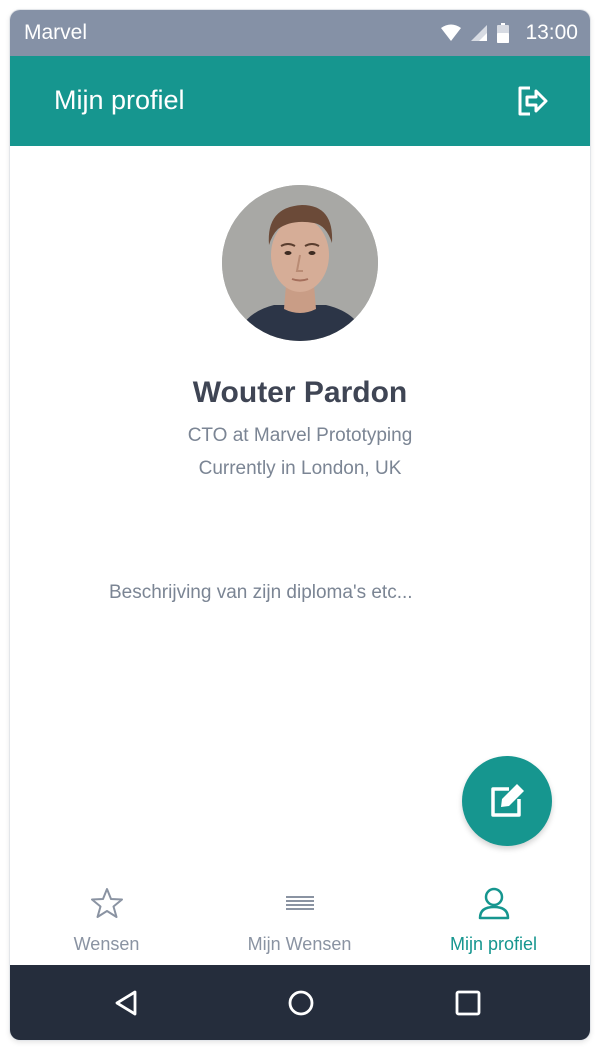 The height and width of the screenshot is (1050, 598). What do you see at coordinates (300, 435) in the screenshot?
I see `profile-role: CTO at Marvel Prototyping` at bounding box center [300, 435].